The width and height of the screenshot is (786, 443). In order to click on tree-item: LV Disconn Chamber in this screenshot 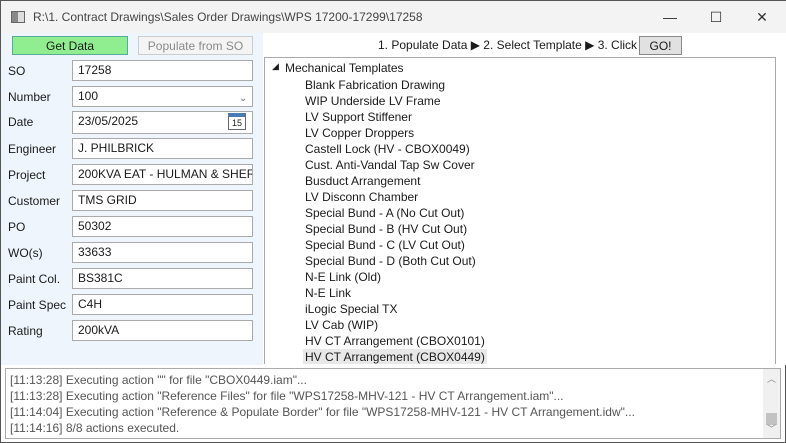, I will do `click(361, 197)`.